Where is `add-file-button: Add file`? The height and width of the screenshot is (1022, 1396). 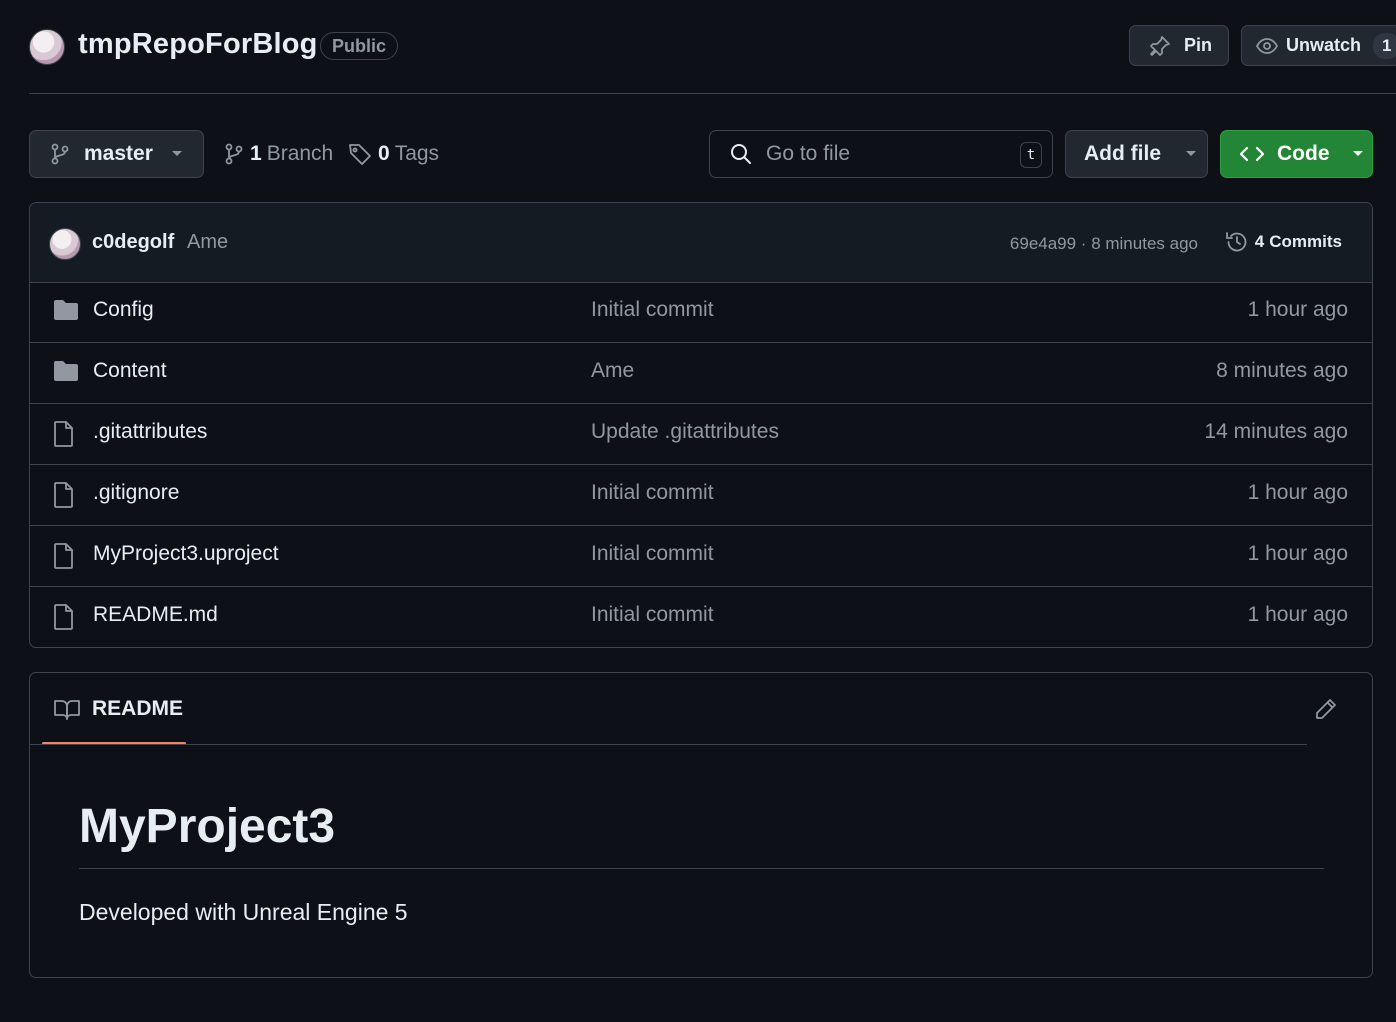 add-file-button: Add file is located at coordinates (1136, 154).